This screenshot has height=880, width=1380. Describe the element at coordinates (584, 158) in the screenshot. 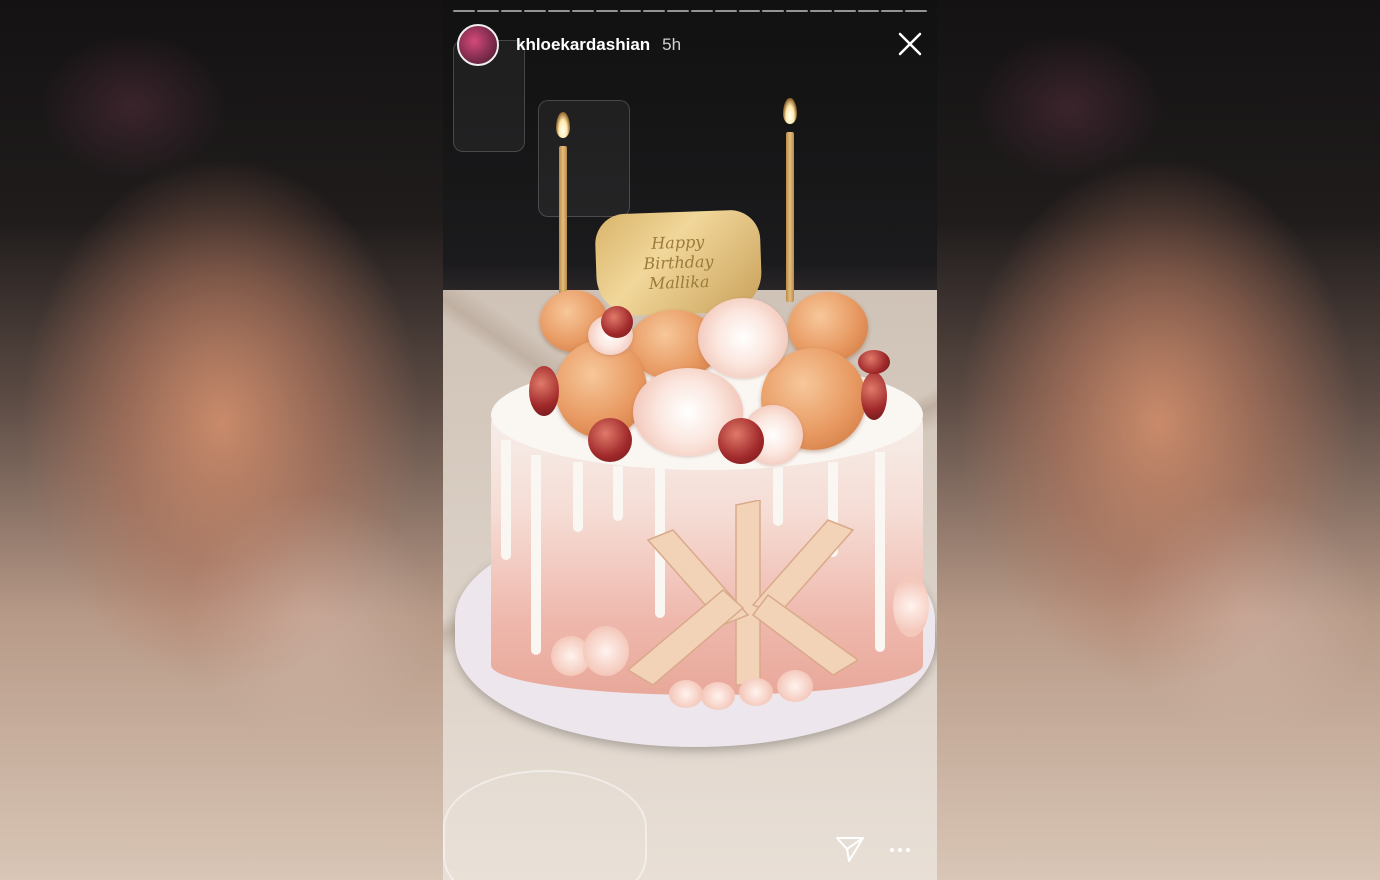

I see `background-glass` at that location.